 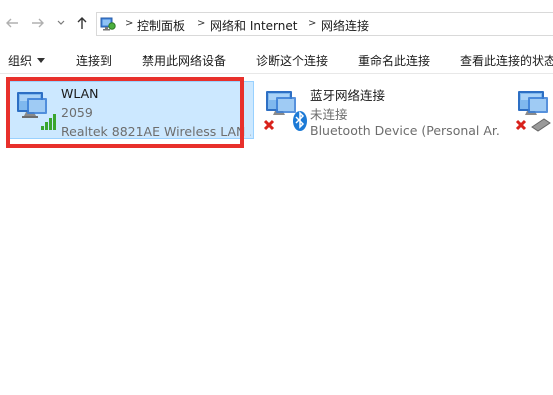 I want to click on recent-locations-button, so click(x=61, y=23).